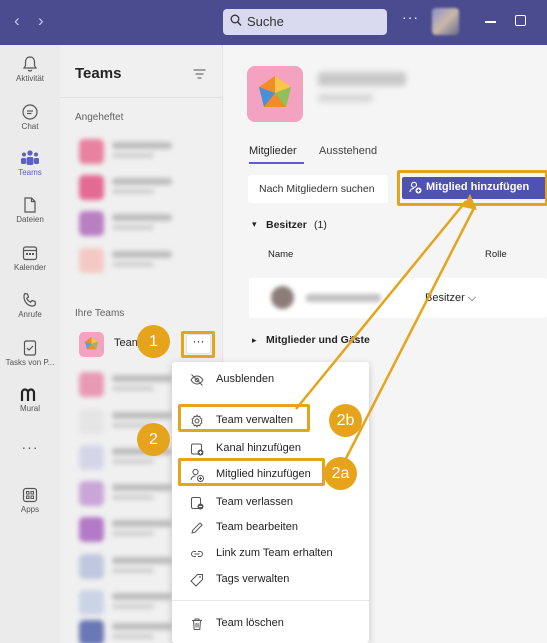 This screenshot has width=547, height=643. What do you see at coordinates (244, 418) in the screenshot?
I see `highlight-manage-team` at bounding box center [244, 418].